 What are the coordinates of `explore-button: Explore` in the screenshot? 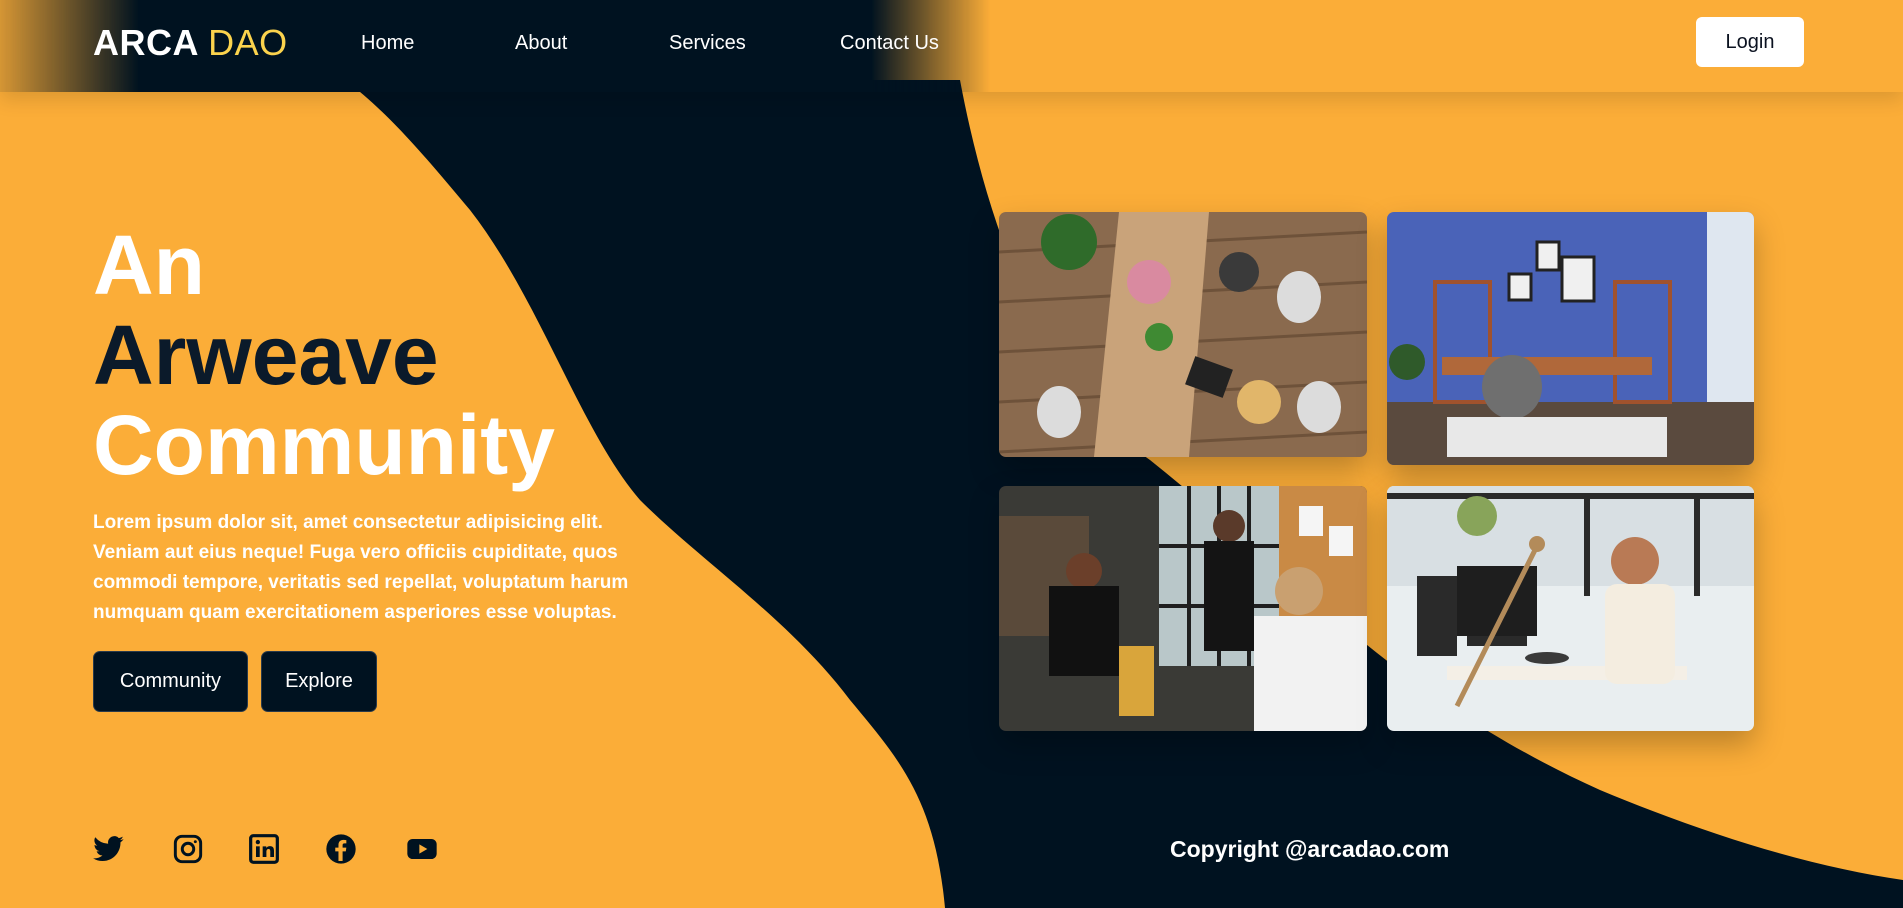 It's located at (319, 681).